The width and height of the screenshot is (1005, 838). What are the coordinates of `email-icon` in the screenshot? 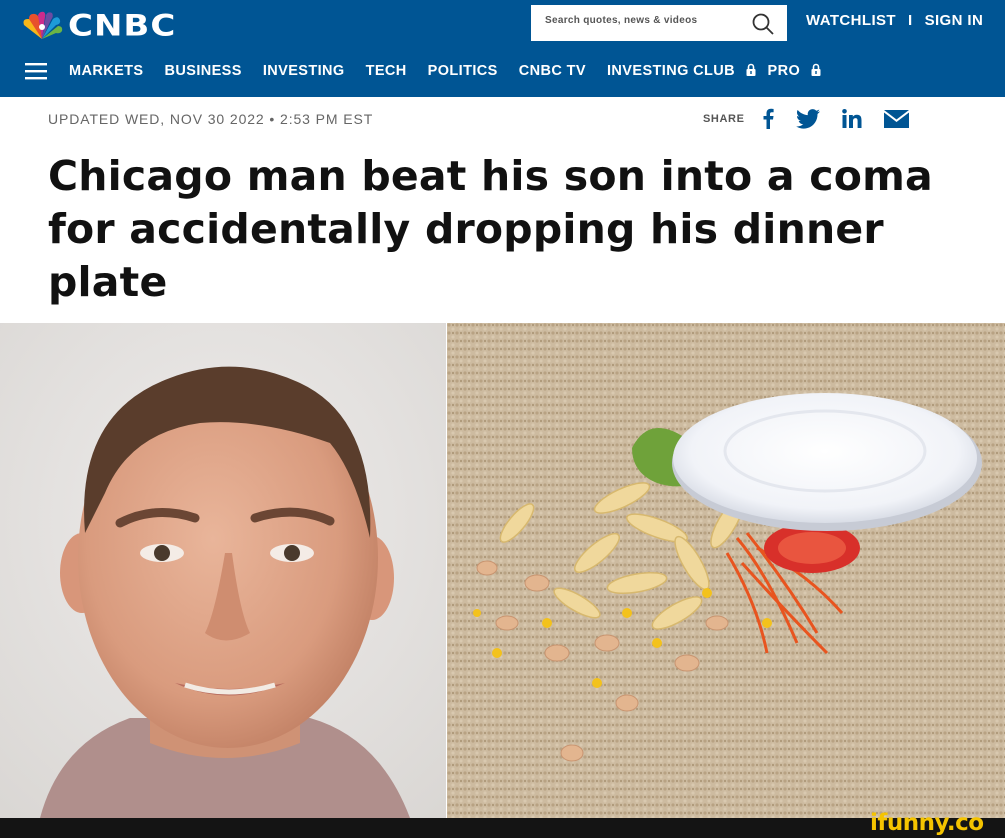 It's located at (896, 118).